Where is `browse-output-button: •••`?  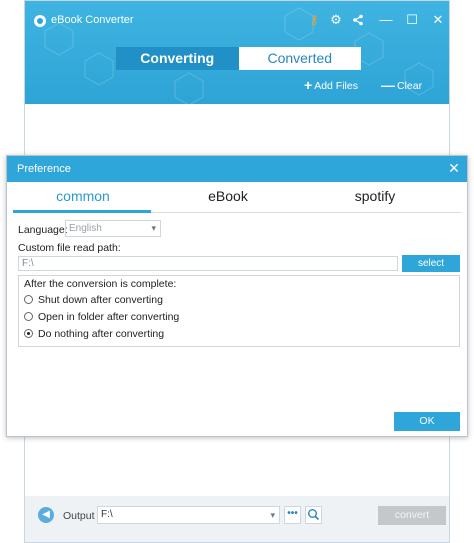
browse-output-button: ••• is located at coordinates (292, 515).